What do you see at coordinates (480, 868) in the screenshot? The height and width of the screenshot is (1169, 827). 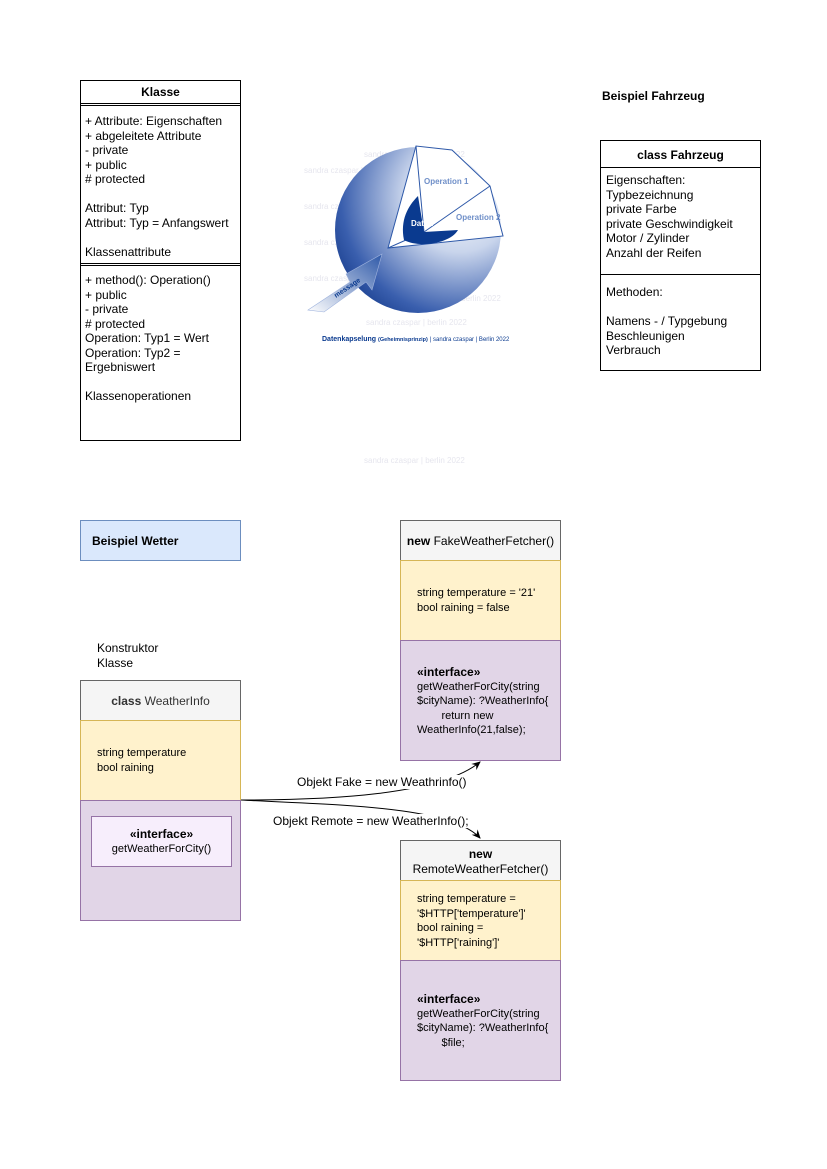 I see `remote-fetcher-name: RemoteWeatherFetcher()` at bounding box center [480, 868].